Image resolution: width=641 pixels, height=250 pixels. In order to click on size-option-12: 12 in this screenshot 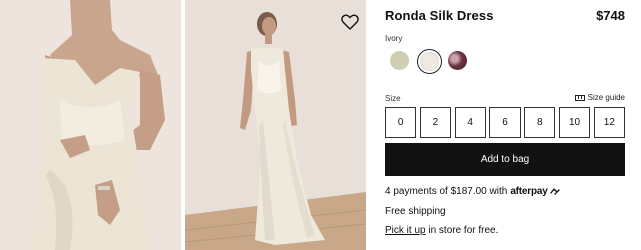, I will do `click(609, 122)`.